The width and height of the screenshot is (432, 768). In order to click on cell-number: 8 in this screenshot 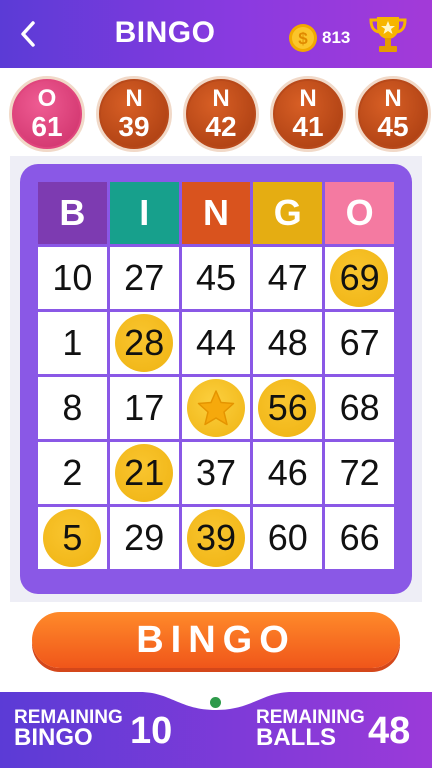, I will do `click(72, 407)`.